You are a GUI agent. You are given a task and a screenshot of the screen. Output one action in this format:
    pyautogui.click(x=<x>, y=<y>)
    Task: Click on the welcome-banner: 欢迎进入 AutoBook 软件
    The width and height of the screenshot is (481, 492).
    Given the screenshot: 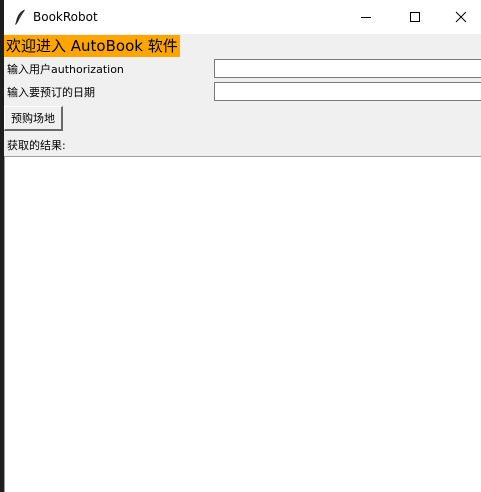 What is the action you would take?
    pyautogui.click(x=92, y=46)
    